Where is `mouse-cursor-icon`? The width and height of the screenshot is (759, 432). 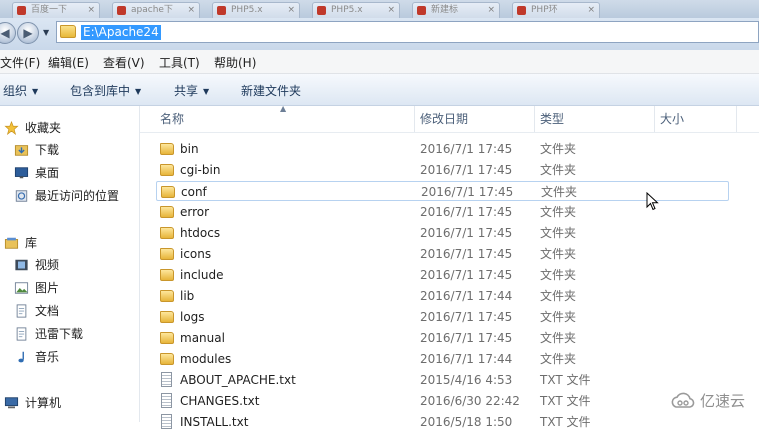 mouse-cursor-icon is located at coordinates (652, 201).